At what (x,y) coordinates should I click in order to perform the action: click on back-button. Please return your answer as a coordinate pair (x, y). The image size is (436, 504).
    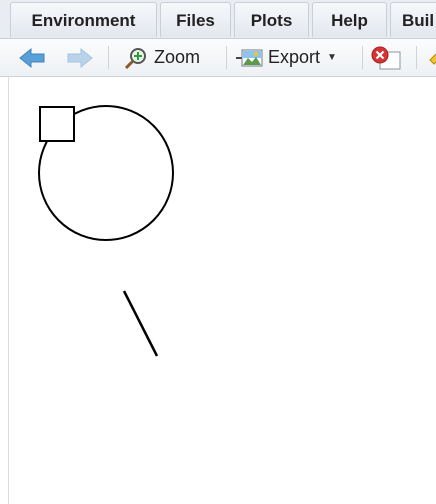
    Looking at the image, I should click on (32, 57).